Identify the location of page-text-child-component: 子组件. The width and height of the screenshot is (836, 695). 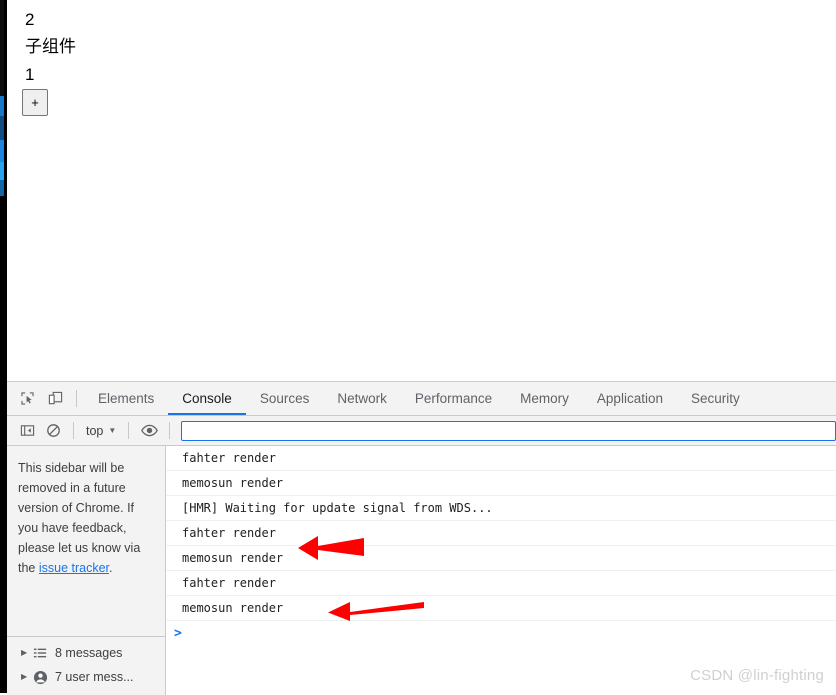
(50, 46).